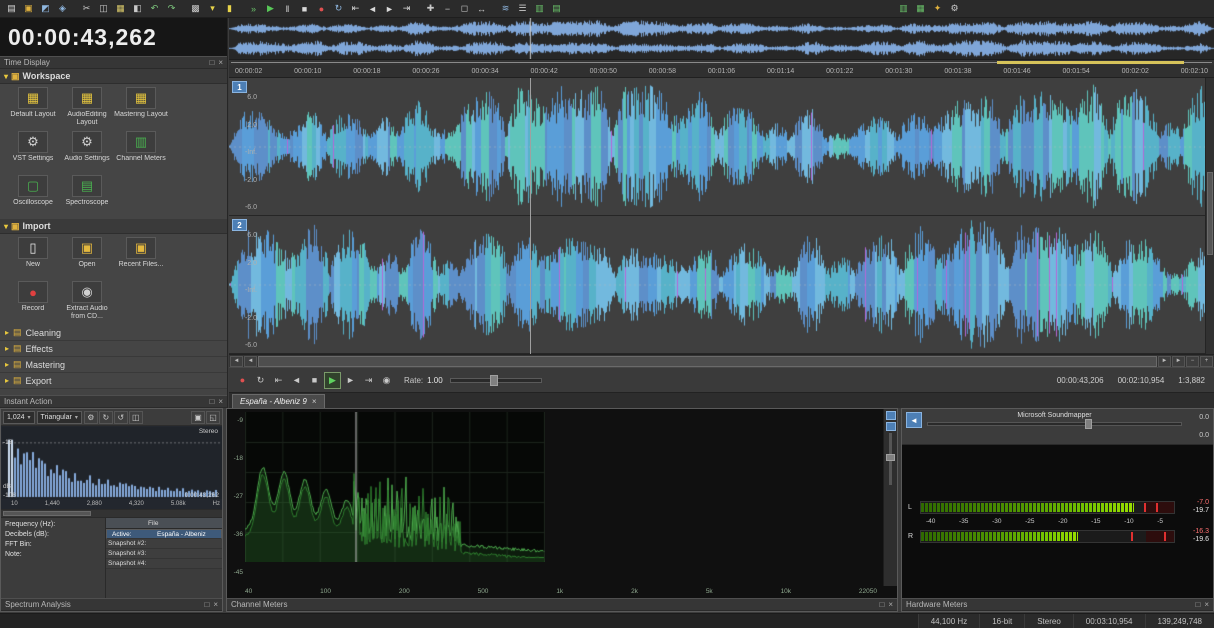 The width and height of the screenshot is (1214, 628). What do you see at coordinates (33, 195) in the screenshot?
I see `workspace-item: ▢ Oscilloscope` at bounding box center [33, 195].